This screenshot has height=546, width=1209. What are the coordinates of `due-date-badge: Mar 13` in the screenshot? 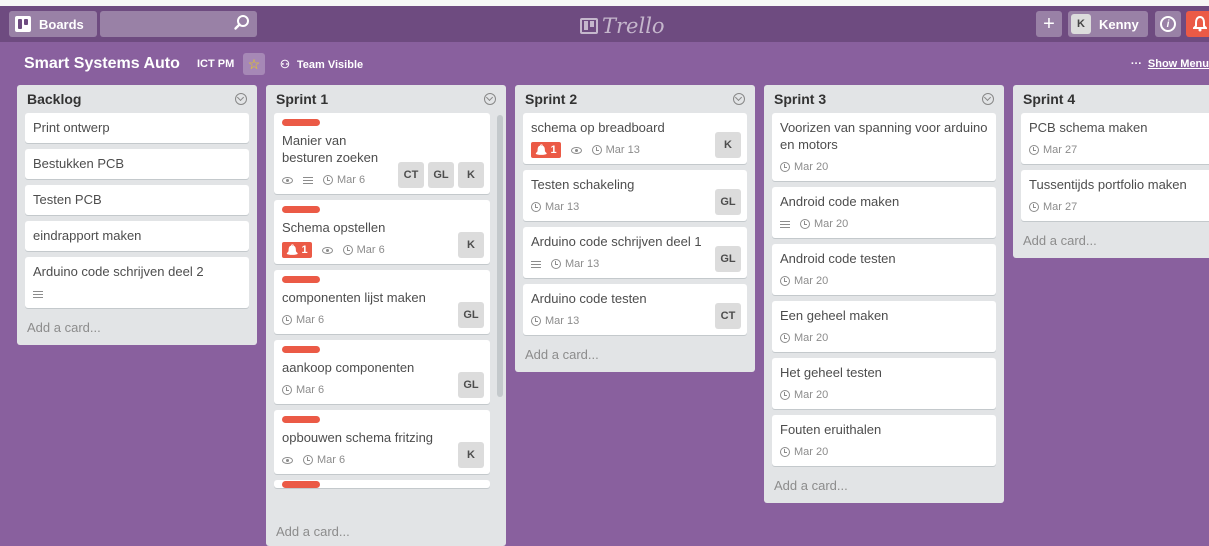 It's located at (555, 207).